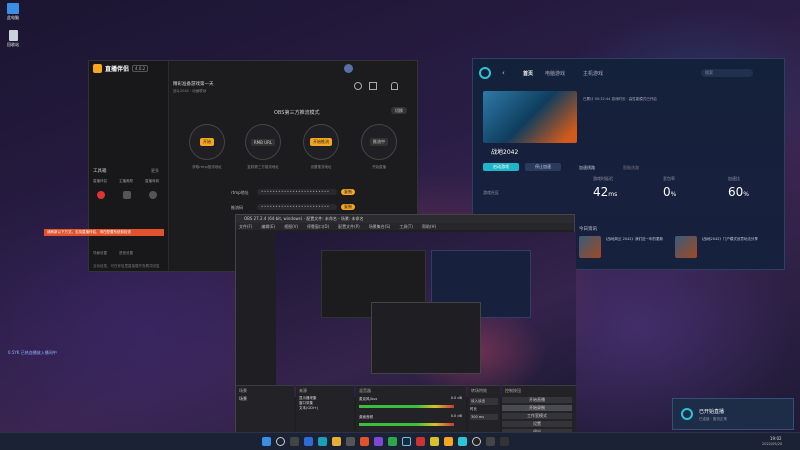  I want to click on source-item: 文本(GDI+), so click(325, 408).